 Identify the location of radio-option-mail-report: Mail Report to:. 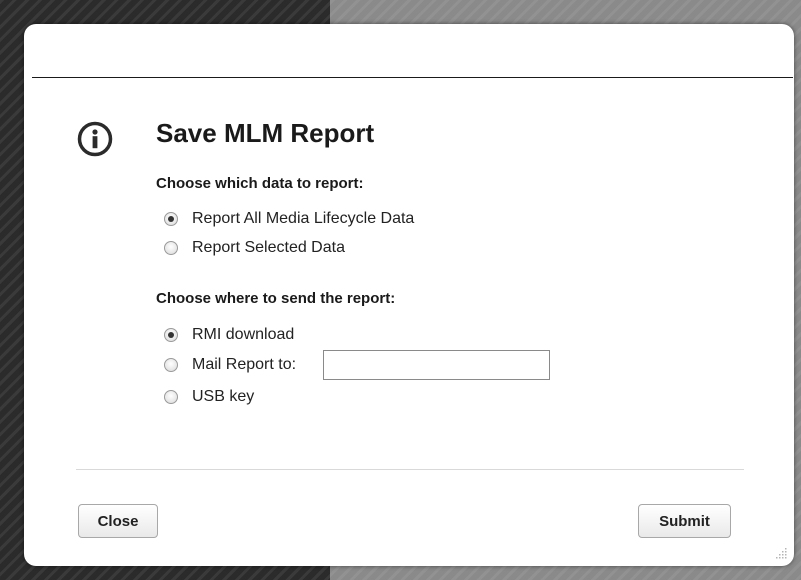
(230, 365).